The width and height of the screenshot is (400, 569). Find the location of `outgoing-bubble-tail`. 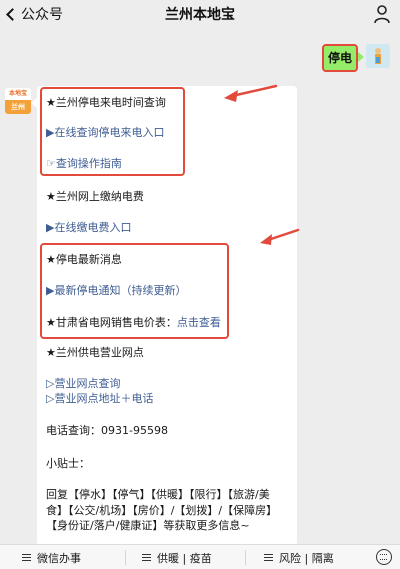

outgoing-bubble-tail is located at coordinates (361, 57).